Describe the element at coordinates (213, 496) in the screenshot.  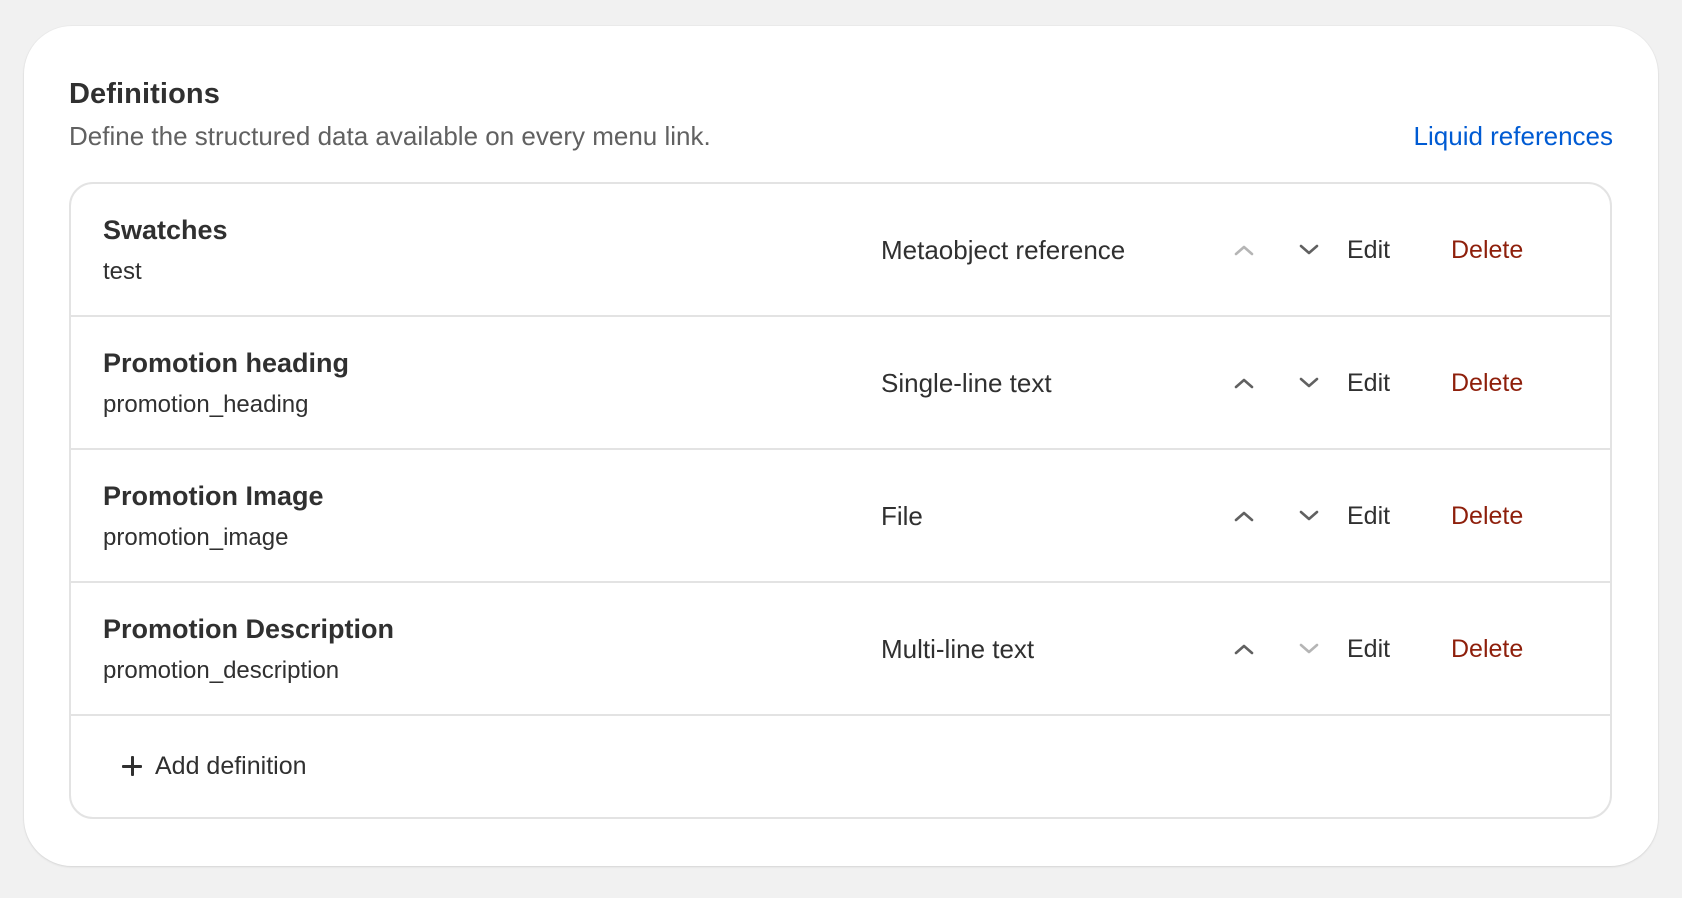
I see `definition-name: Promotion Image` at that location.